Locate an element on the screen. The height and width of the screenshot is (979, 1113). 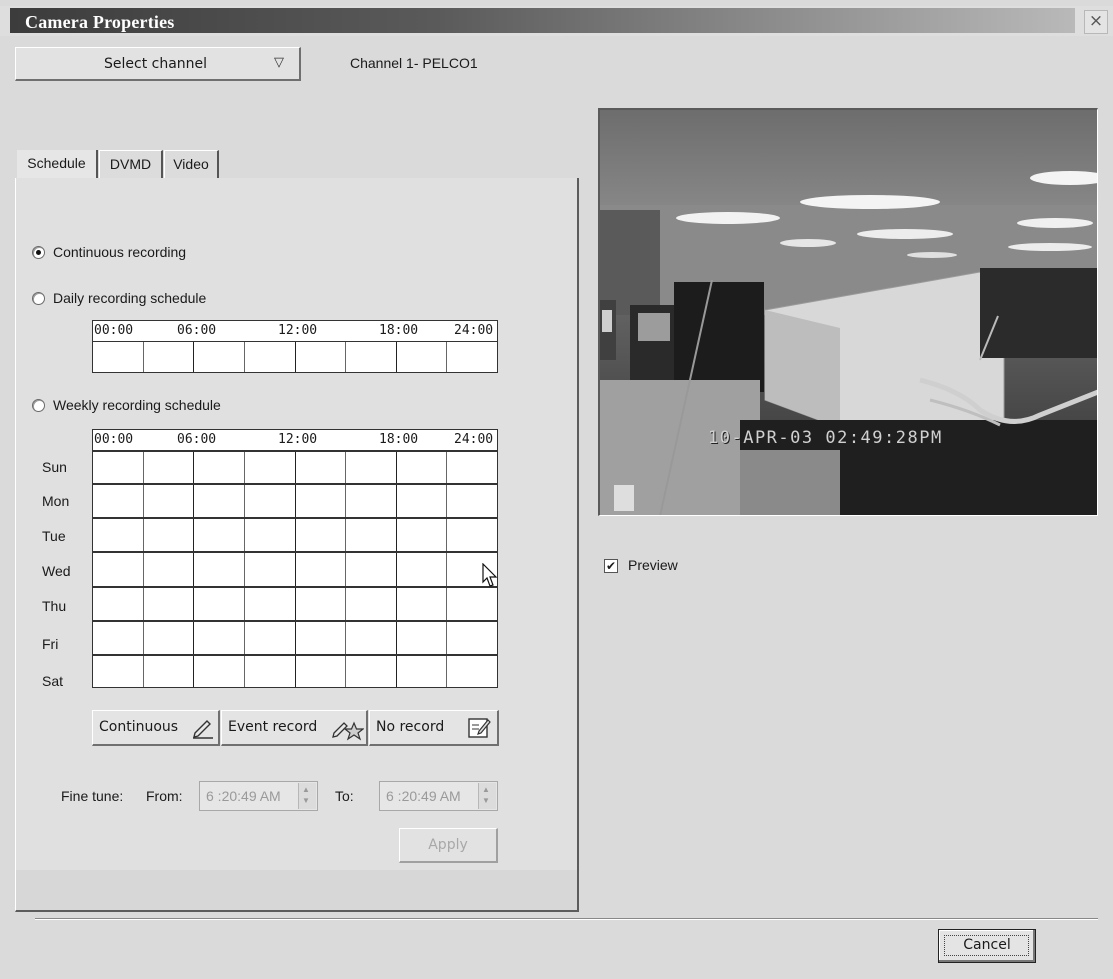
from-time-input: 6 :20:49 AM ▲ ▼ is located at coordinates (258, 796).